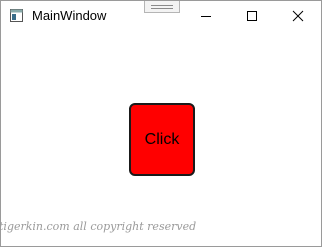 The width and height of the screenshot is (322, 247). I want to click on maximize-button, so click(252, 16).